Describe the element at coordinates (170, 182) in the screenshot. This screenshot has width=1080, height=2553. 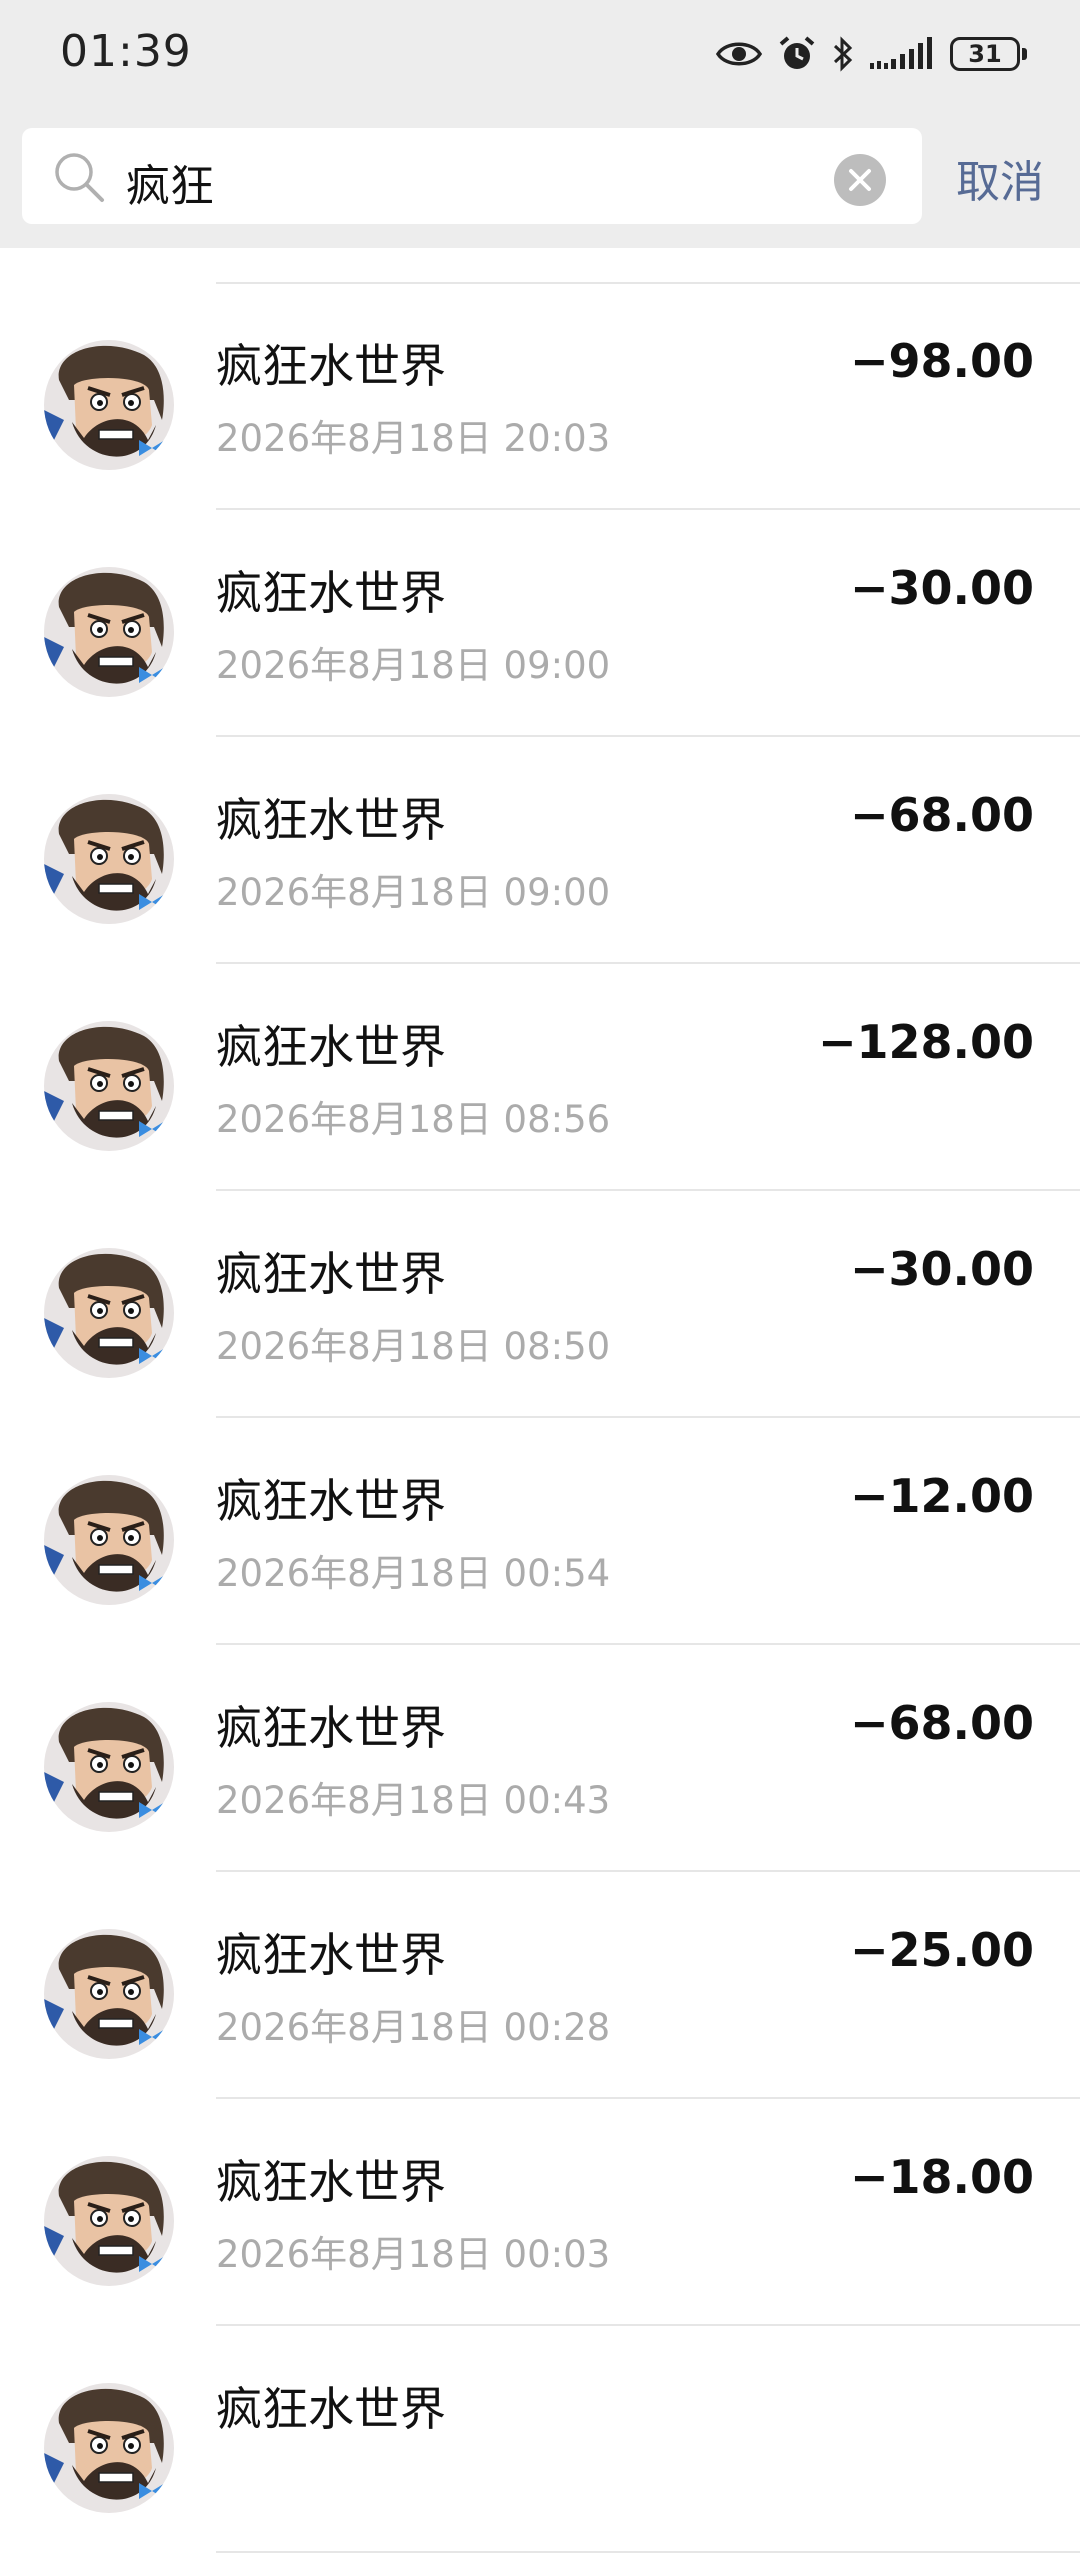
I see `search-input: 疯狂` at that location.